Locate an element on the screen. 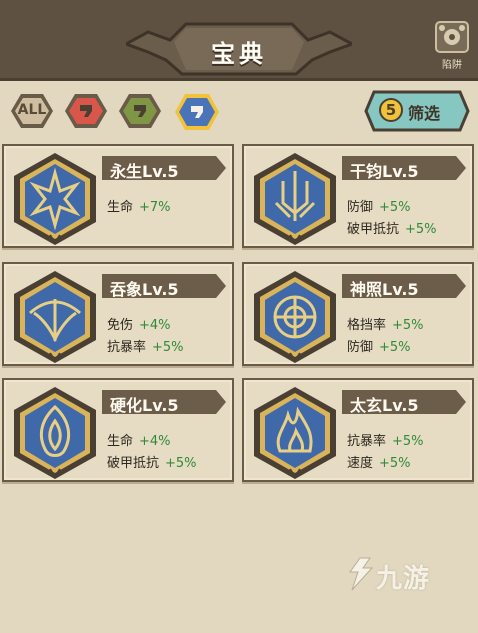 Image resolution: width=478 pixels, height=633 pixels. treasure-card-5: 硬化Lv.5 生命 +4% 破甲抵抗 +5% is located at coordinates (118, 430).